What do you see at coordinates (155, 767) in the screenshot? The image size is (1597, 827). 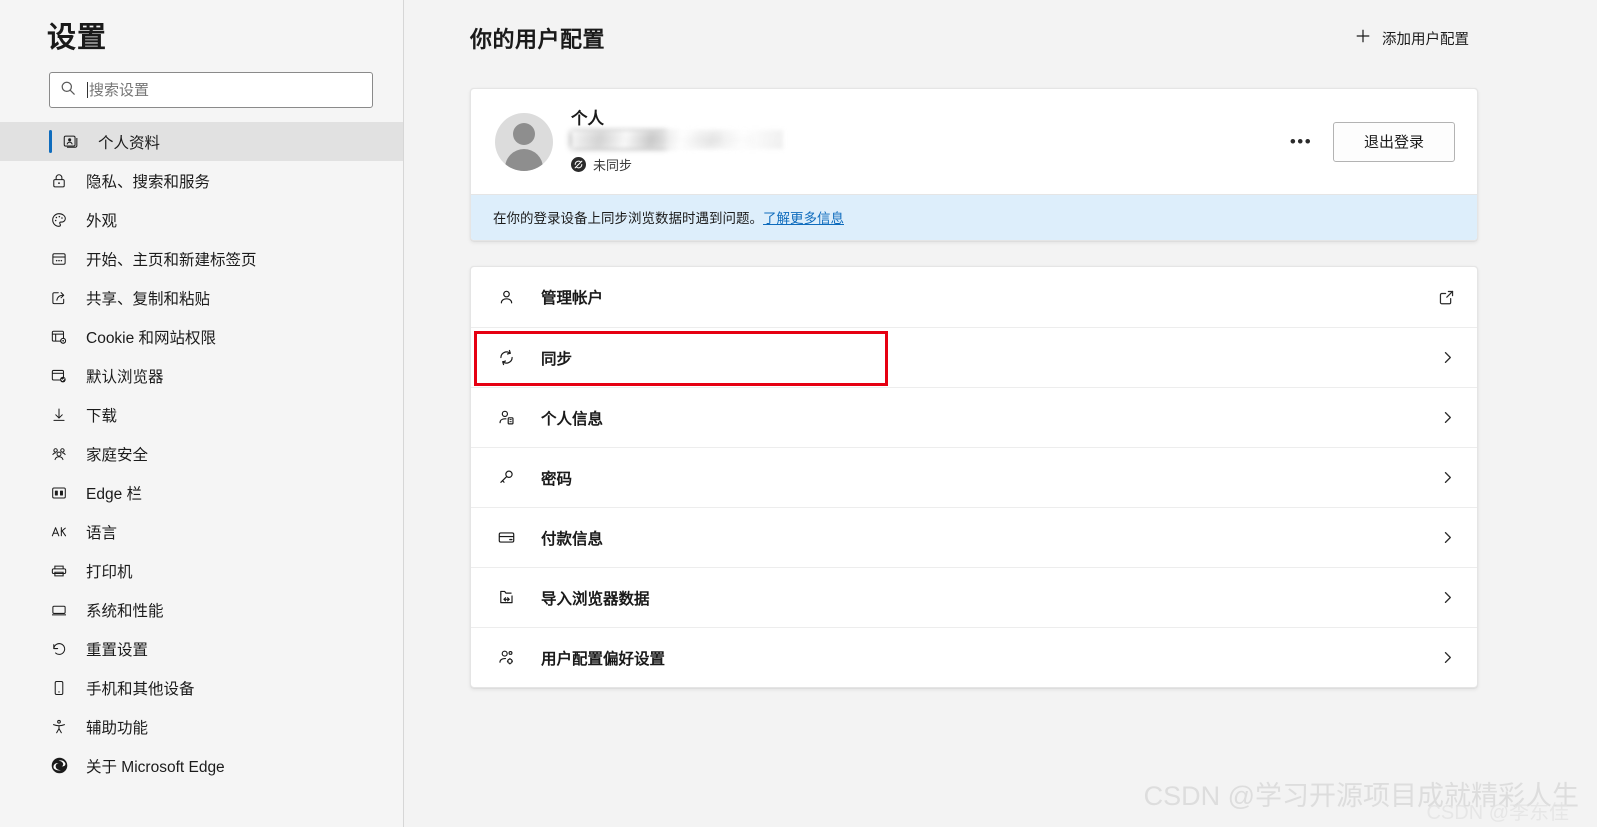 I see `sidebar-item-label: 关于 Microsoft Edge` at bounding box center [155, 767].